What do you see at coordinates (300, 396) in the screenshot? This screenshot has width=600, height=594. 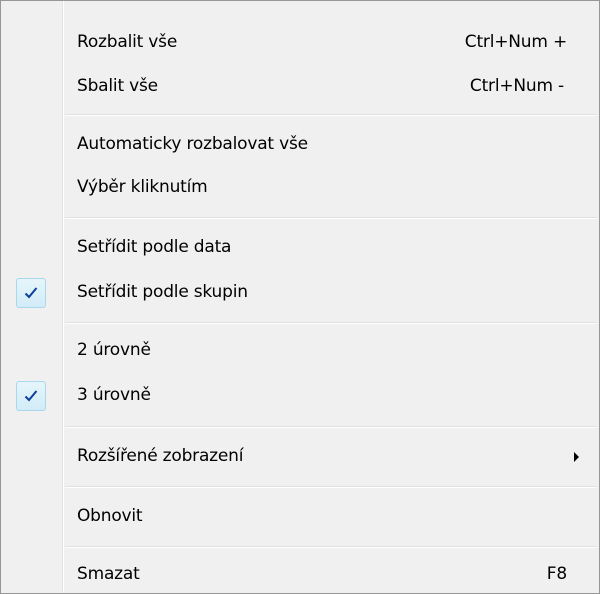 I see `menu-item-three-levels: 3 úrovně` at bounding box center [300, 396].